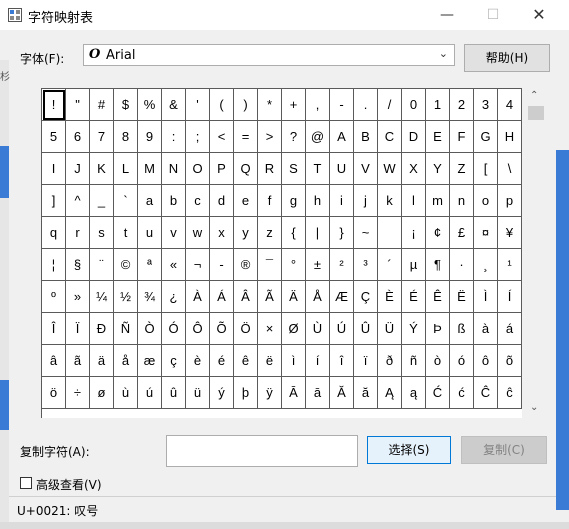  Describe the element at coordinates (54, 361) in the screenshot. I see `char-cell: â` at that location.